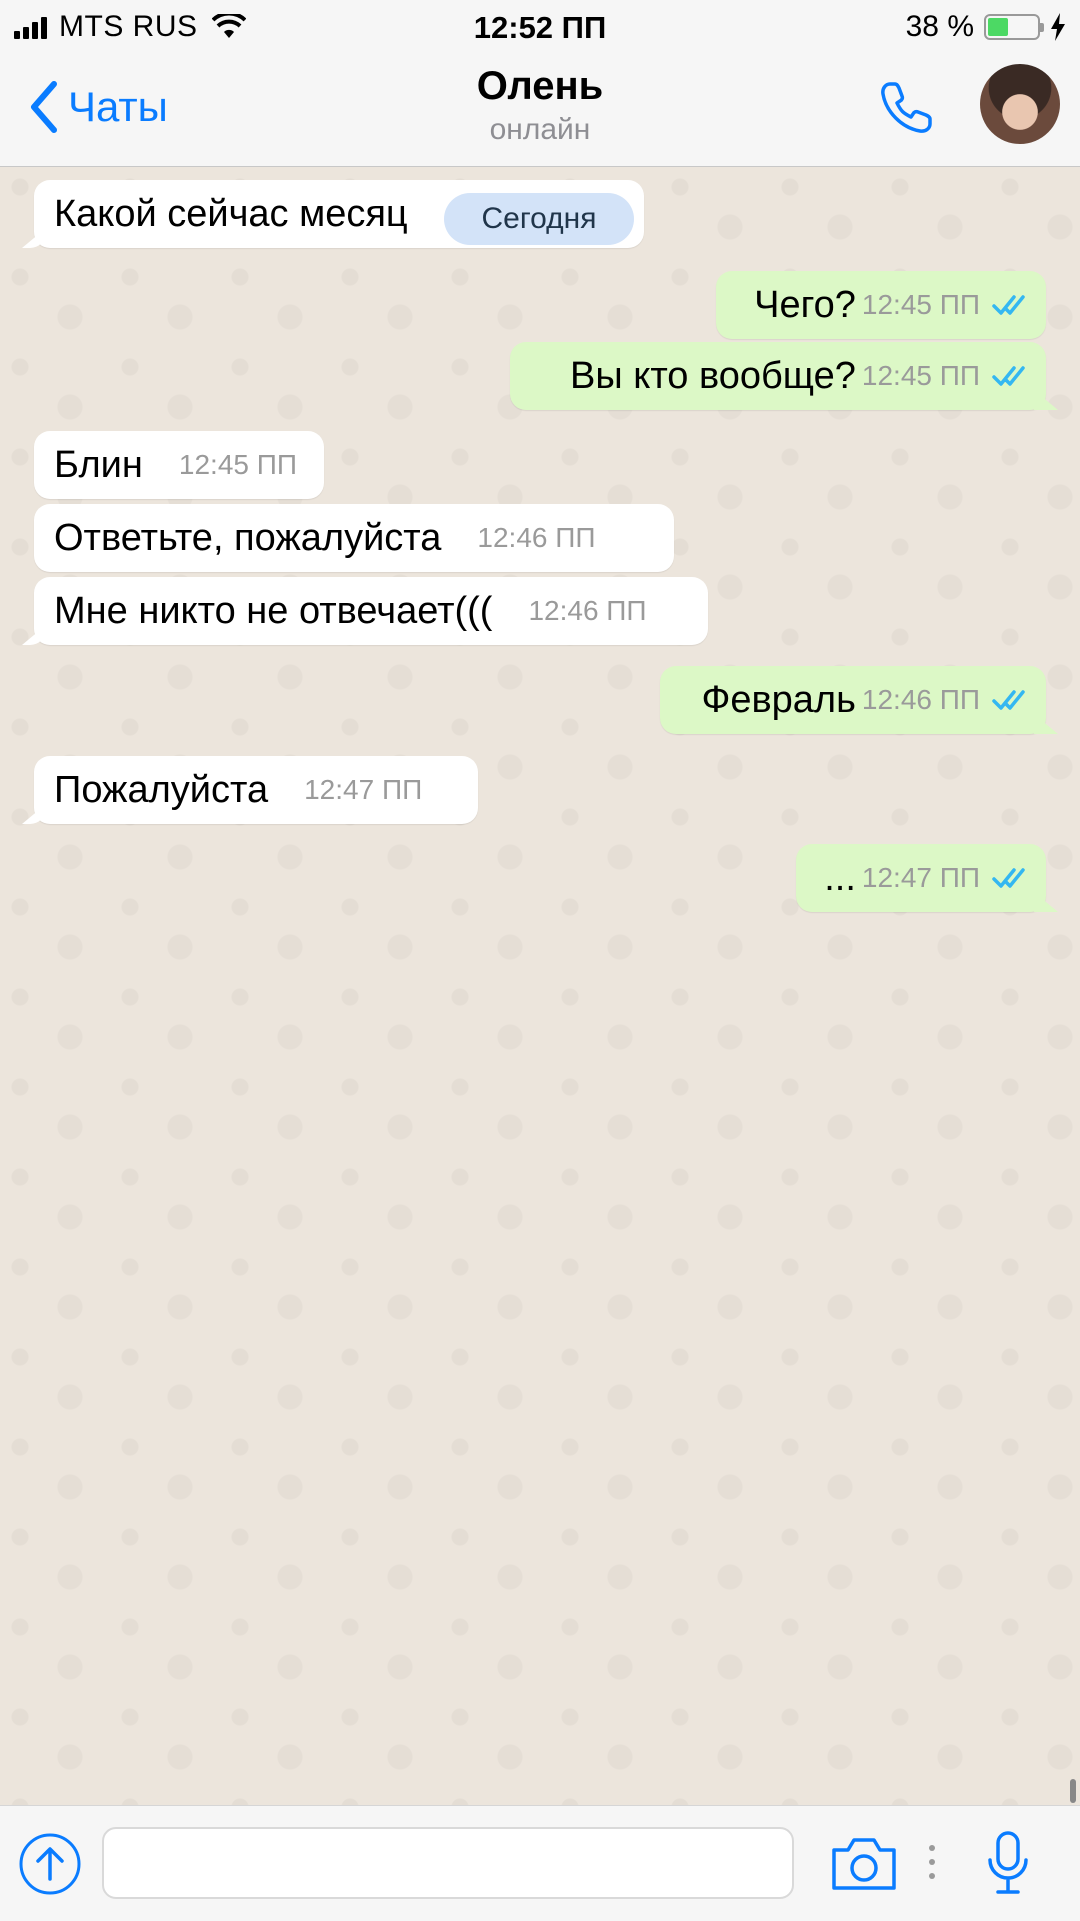  What do you see at coordinates (1073, 1791) in the screenshot?
I see `scroll-indicator` at bounding box center [1073, 1791].